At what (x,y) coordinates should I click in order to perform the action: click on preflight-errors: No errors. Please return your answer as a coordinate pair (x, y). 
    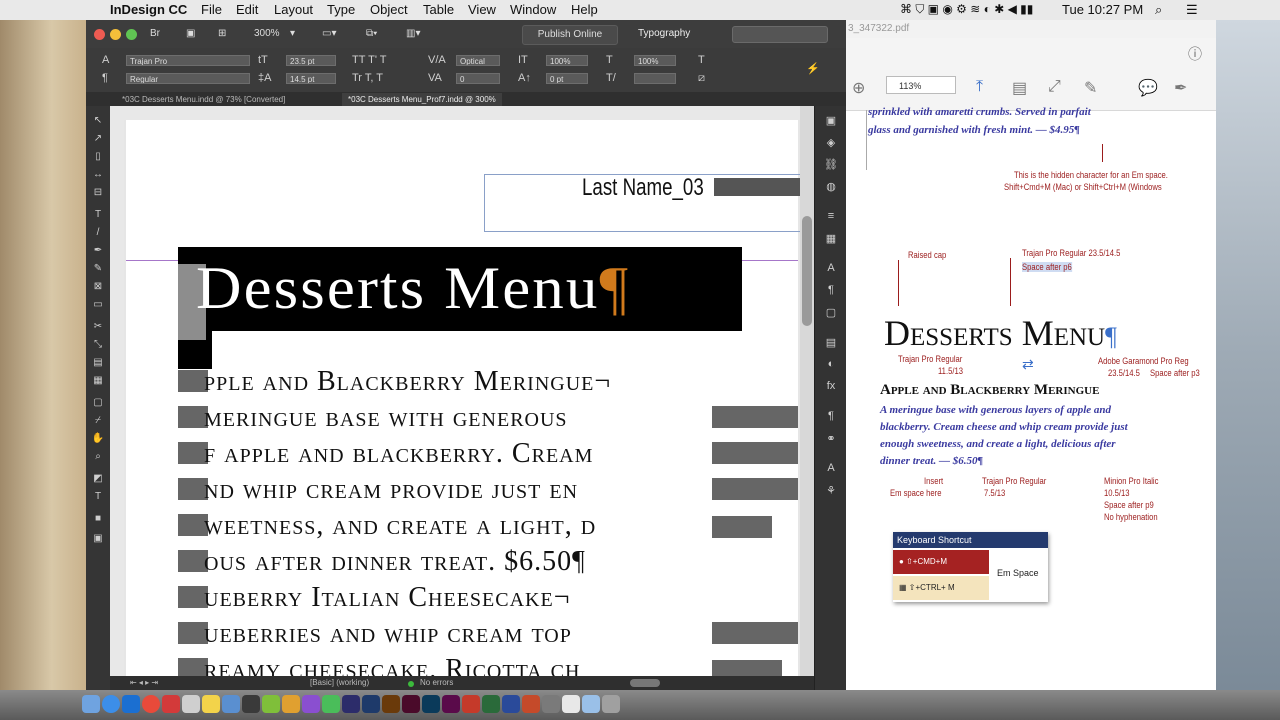
    Looking at the image, I should click on (436, 682).